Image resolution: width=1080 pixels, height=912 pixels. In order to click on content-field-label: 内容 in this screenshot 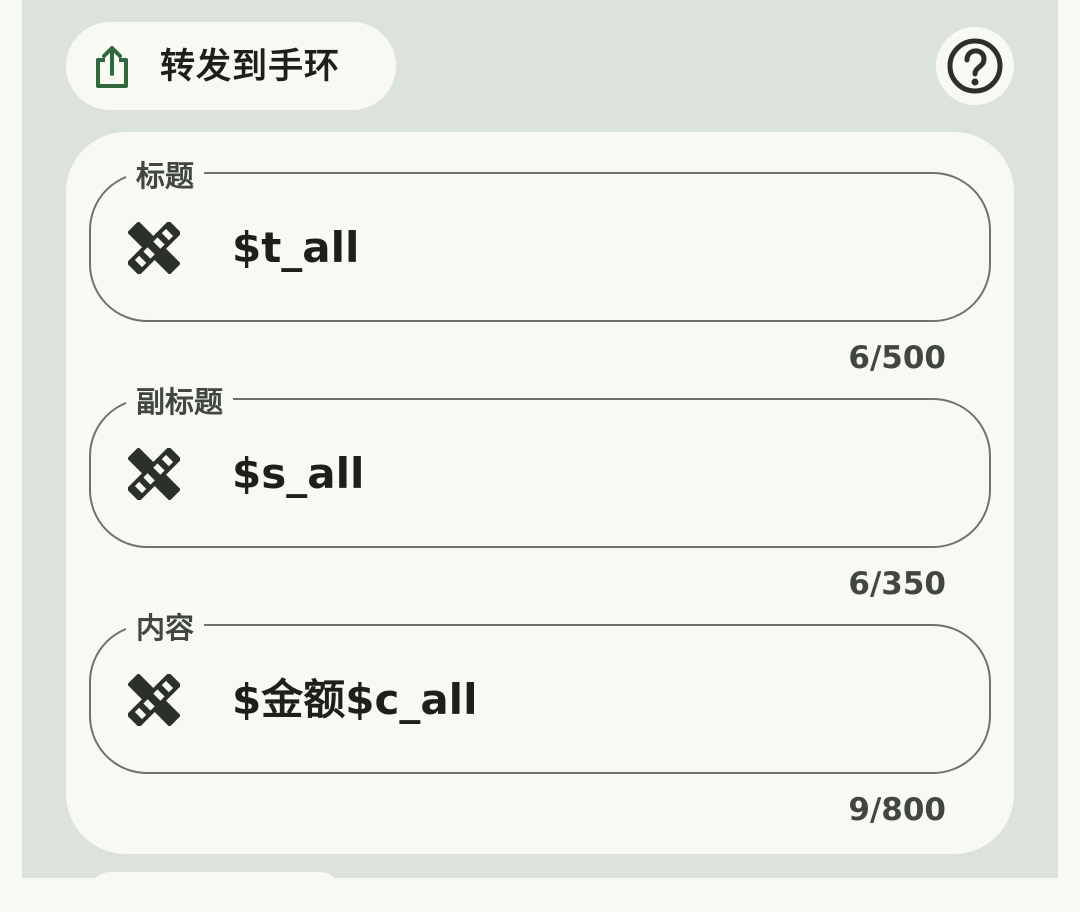, I will do `click(165, 628)`.